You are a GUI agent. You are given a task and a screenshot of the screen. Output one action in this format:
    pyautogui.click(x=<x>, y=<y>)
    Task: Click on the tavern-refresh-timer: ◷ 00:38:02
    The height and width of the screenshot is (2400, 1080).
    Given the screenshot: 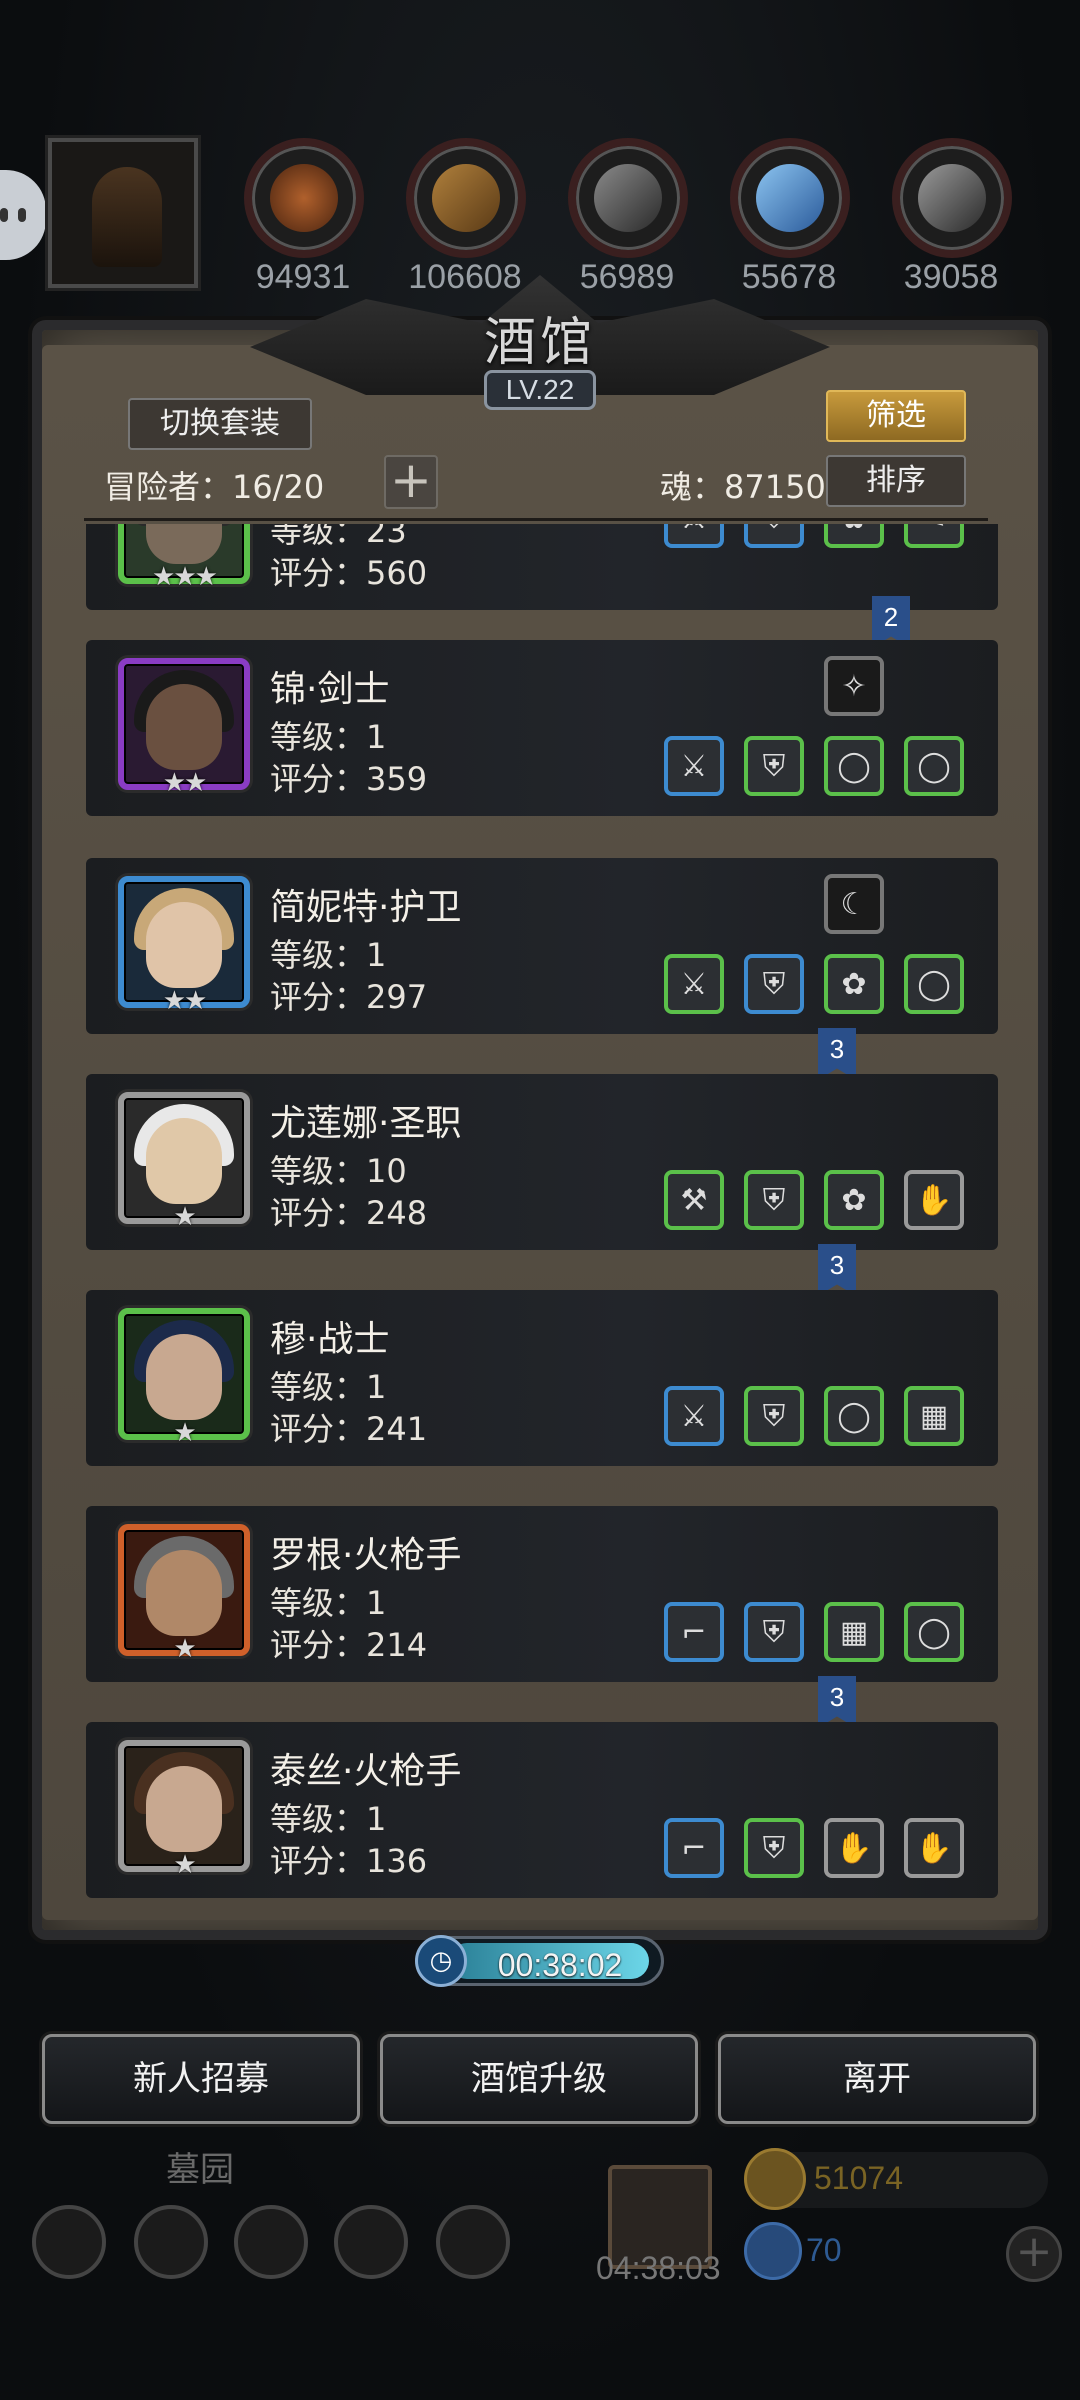 What is the action you would take?
    pyautogui.click(x=539, y=1961)
    